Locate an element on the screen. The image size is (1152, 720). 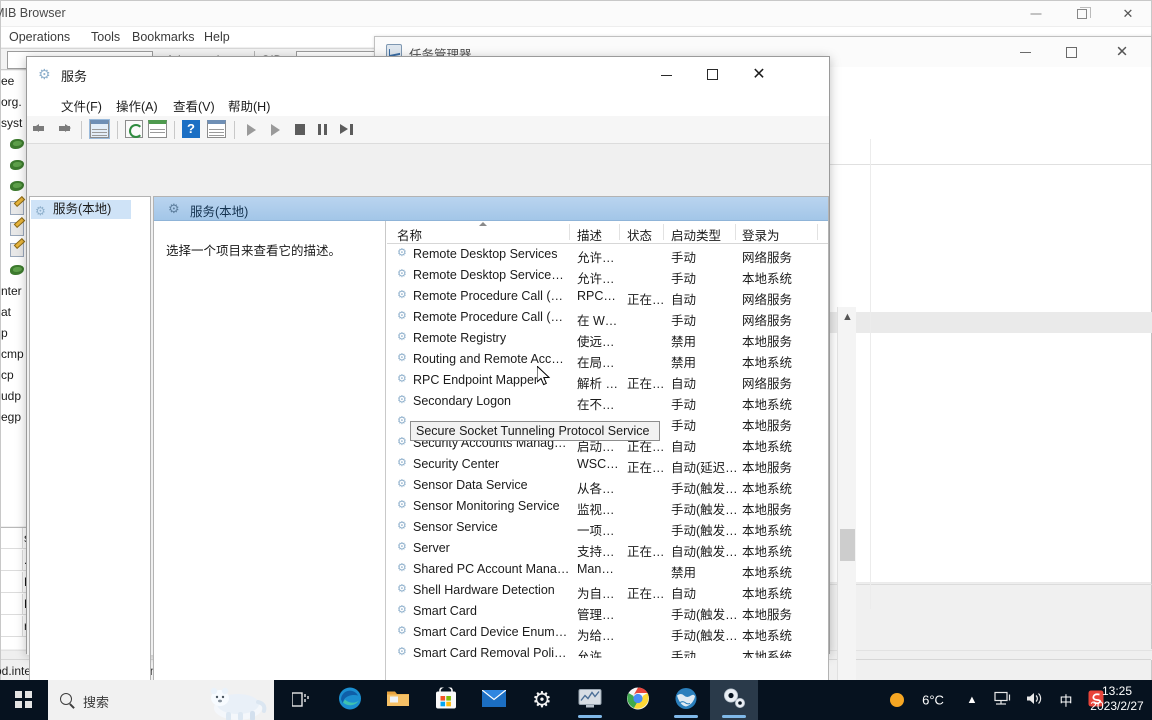
taskbar-app-chrome is located at coordinates (638, 700).